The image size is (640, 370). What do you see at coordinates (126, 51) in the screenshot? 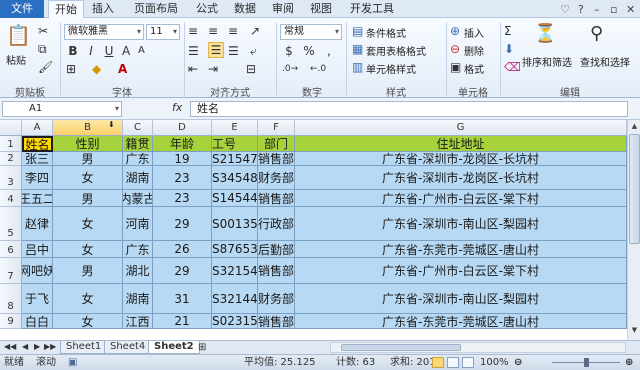
I see `font-grow-icon: A` at bounding box center [126, 51].